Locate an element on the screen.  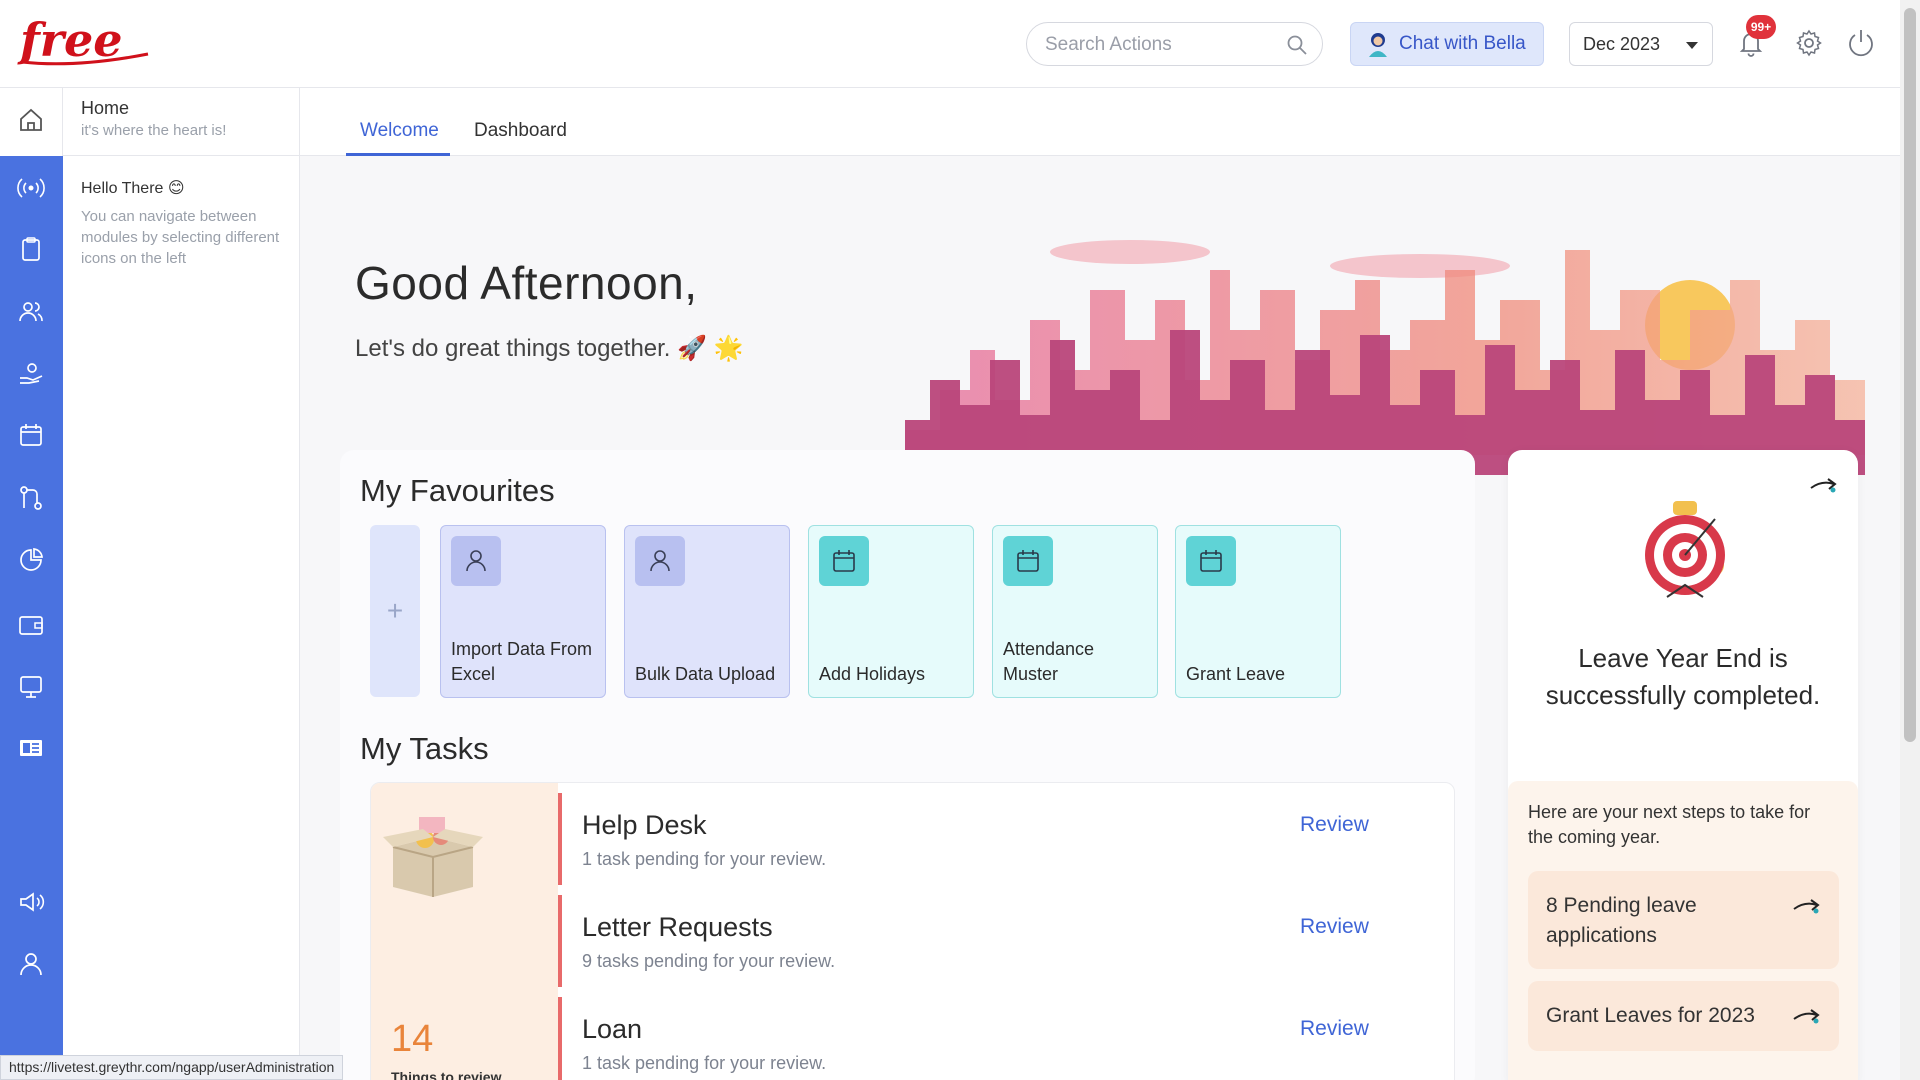
search-icon is located at coordinates (1297, 45).